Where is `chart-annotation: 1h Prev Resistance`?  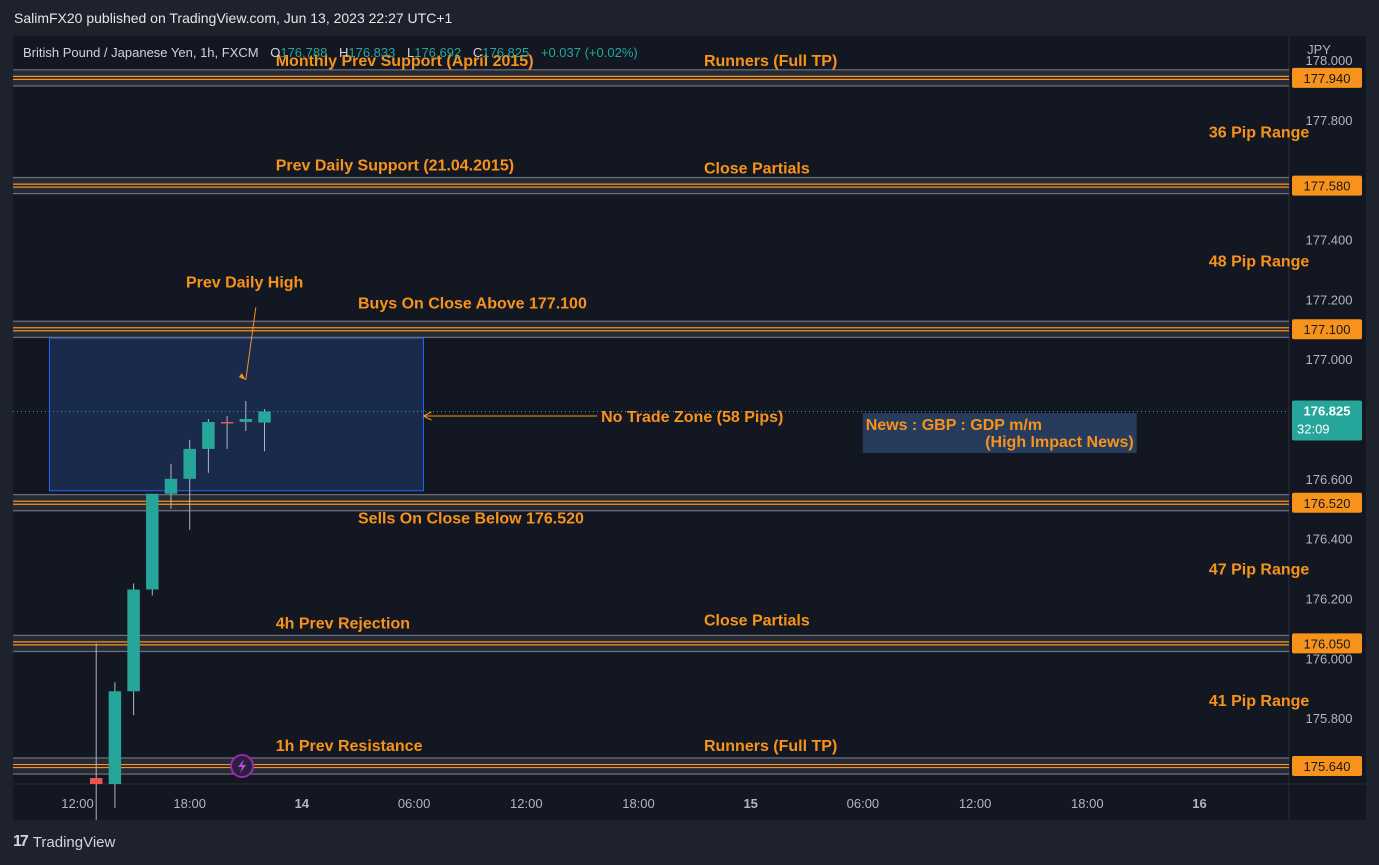 chart-annotation: 1h Prev Resistance is located at coordinates (349, 746).